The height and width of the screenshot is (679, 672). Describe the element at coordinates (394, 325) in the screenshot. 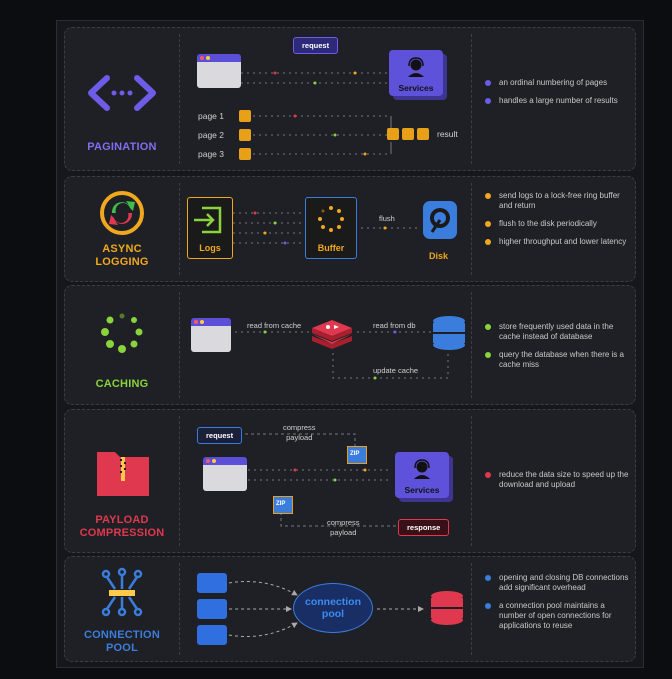

I see `read-from-db-label: read from db` at that location.